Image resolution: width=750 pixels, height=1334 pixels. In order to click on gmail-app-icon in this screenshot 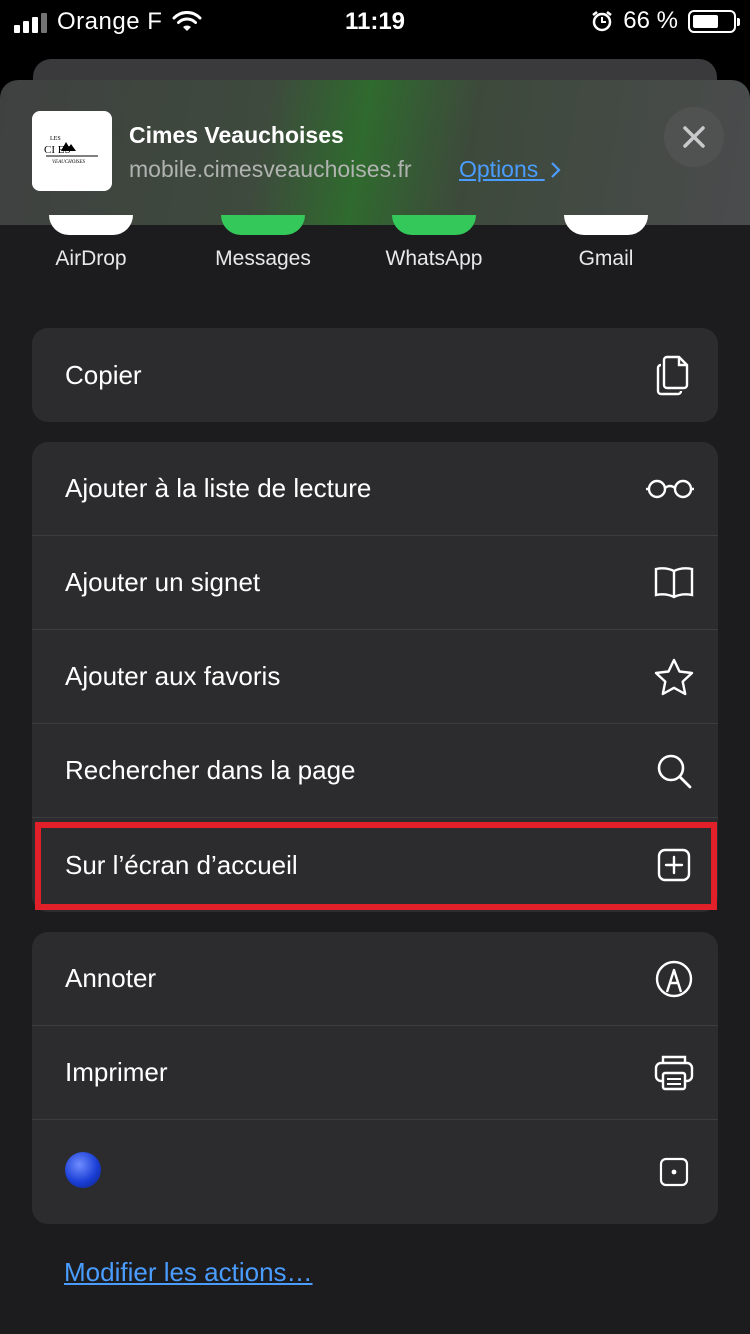, I will do `click(606, 225)`.